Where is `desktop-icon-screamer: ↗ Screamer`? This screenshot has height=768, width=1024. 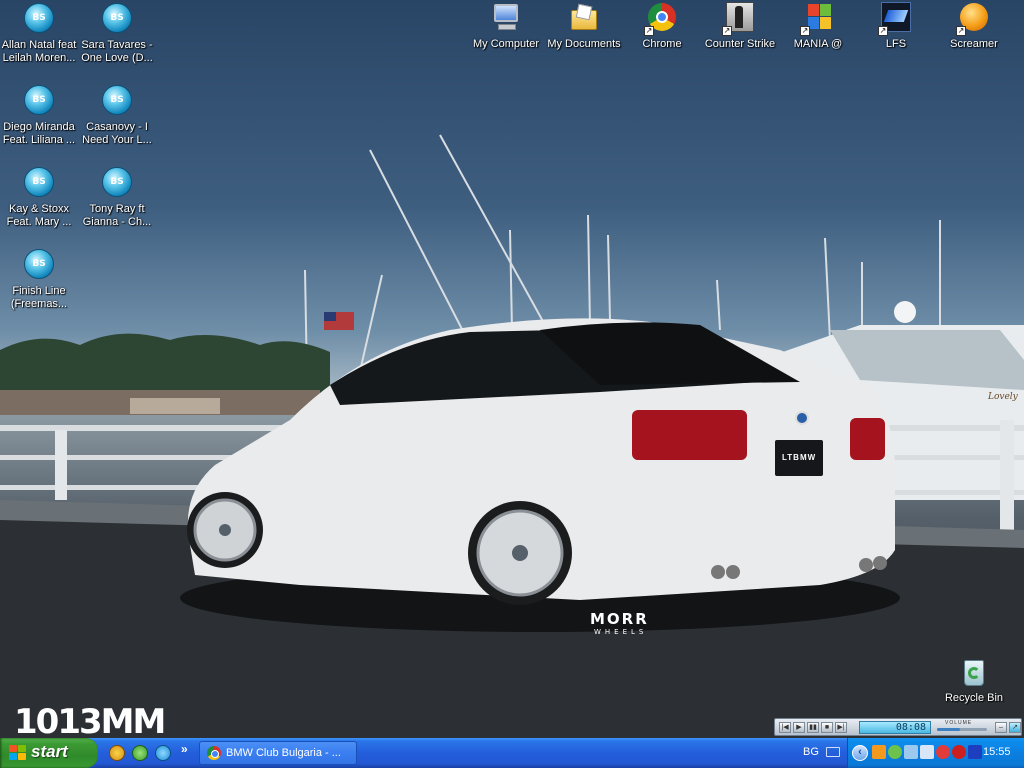
desktop-icon-screamer: ↗ Screamer is located at coordinates (974, 26).